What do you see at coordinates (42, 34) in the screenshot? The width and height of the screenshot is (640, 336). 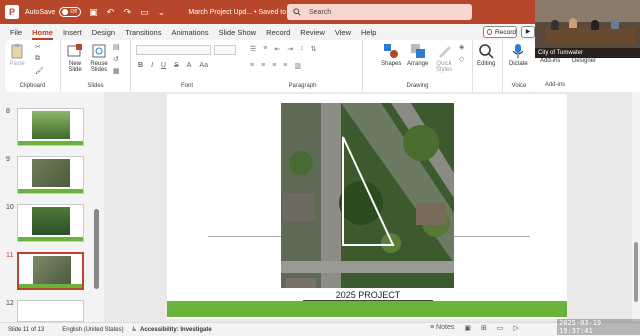 I see `tab-home: Home` at bounding box center [42, 34].